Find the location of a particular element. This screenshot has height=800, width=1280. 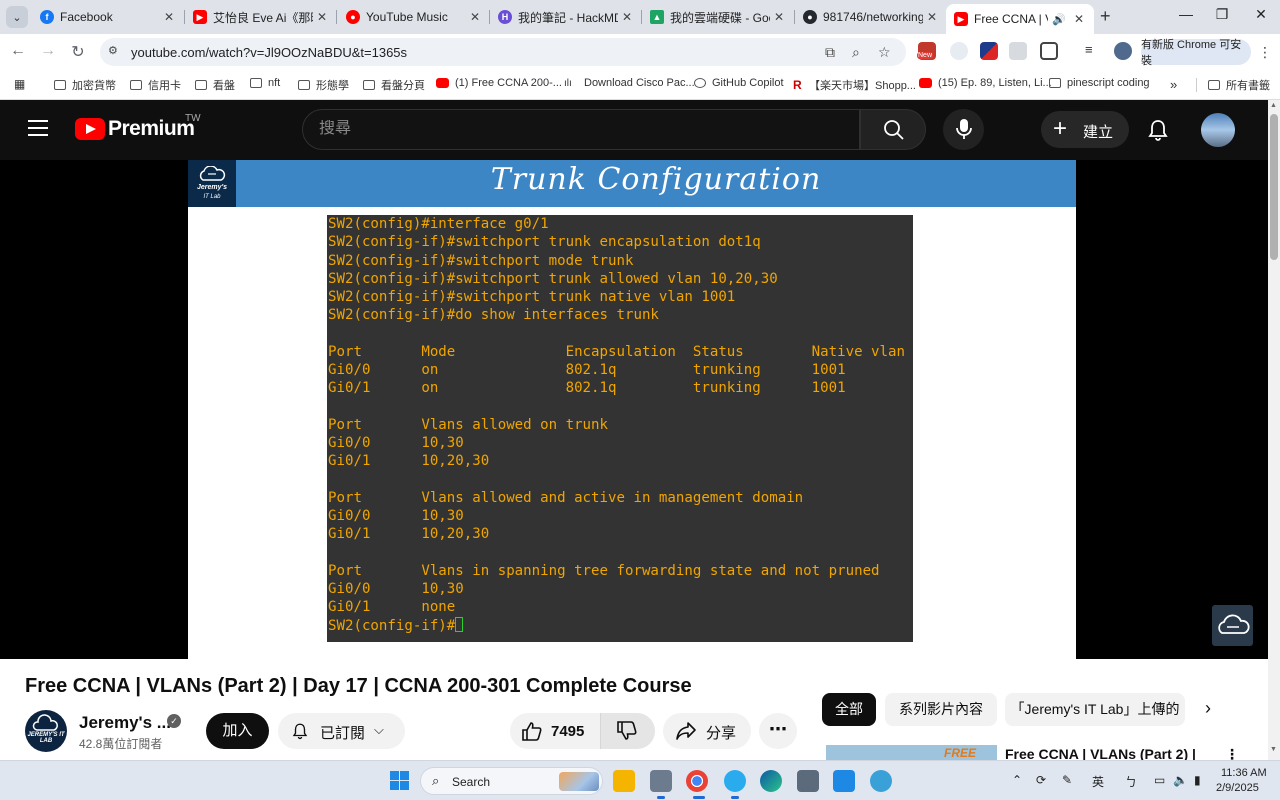

account-avatar is located at coordinates (1218, 130).